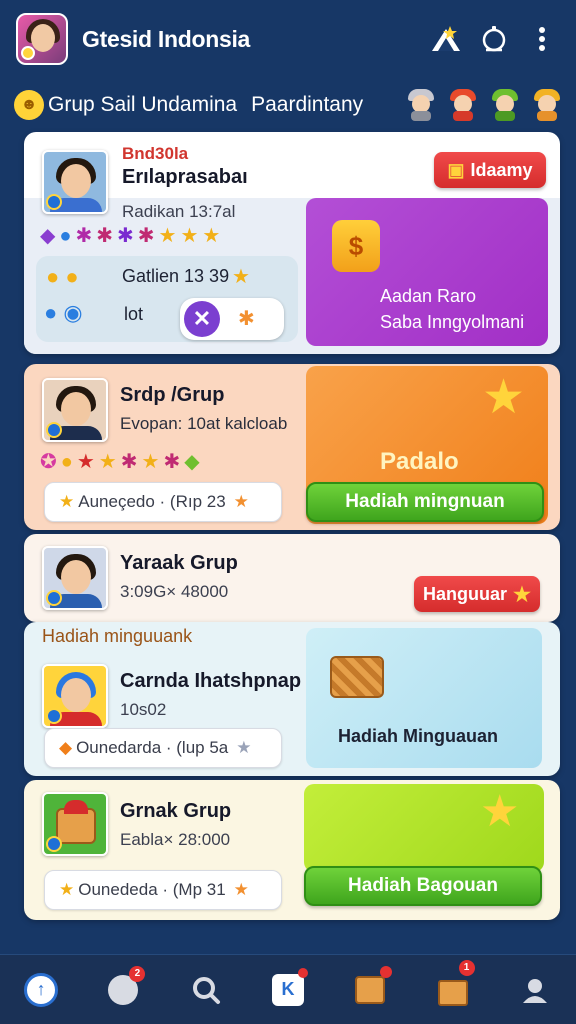 This screenshot has width=576, height=1024. I want to click on gift-icon: ▣, so click(456, 169).